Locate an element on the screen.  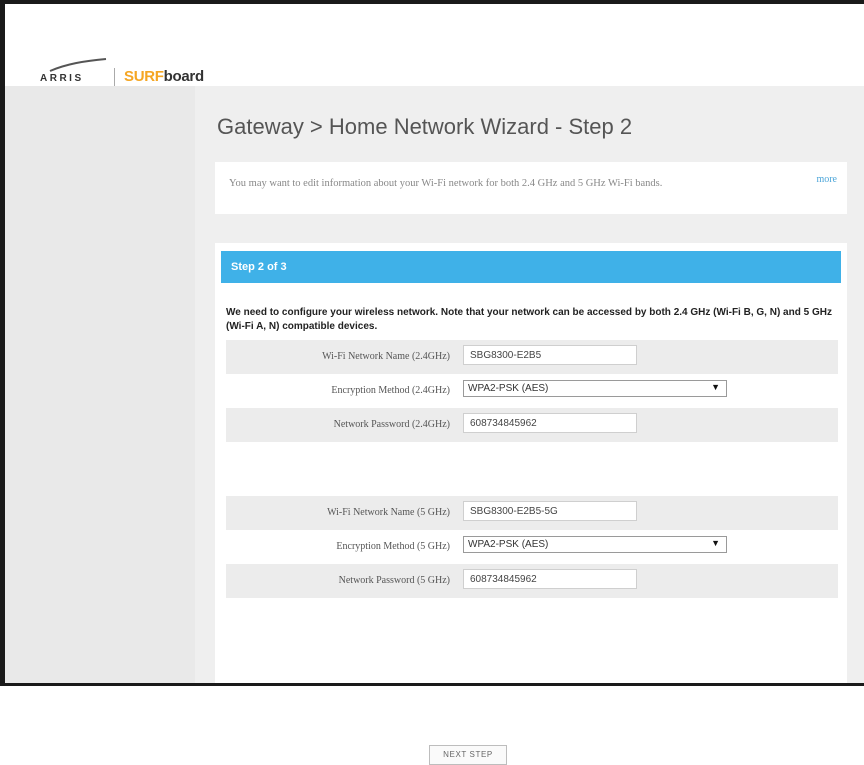
row-wifi-name-24: Wi-Fi Network Name (2.4GHz) is located at coordinates (532, 357).